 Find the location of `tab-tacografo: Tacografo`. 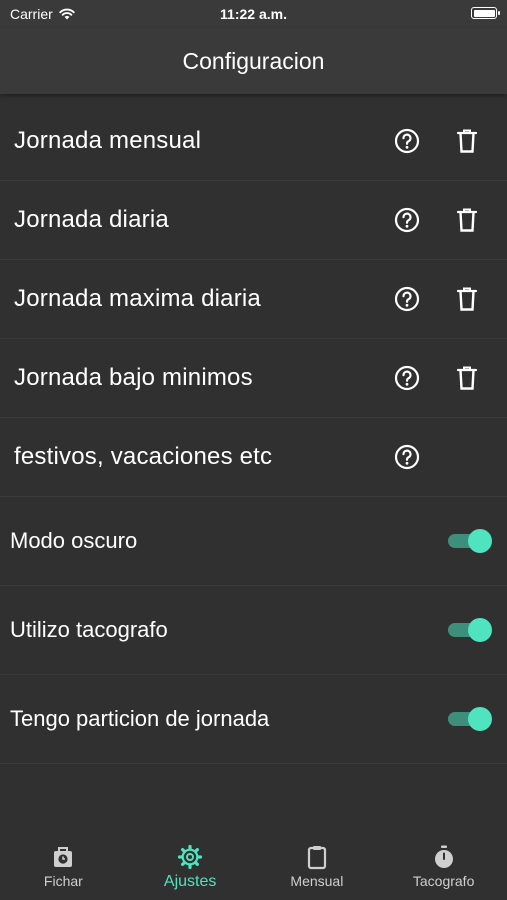

tab-tacografo: Tacografo is located at coordinates (443, 867).